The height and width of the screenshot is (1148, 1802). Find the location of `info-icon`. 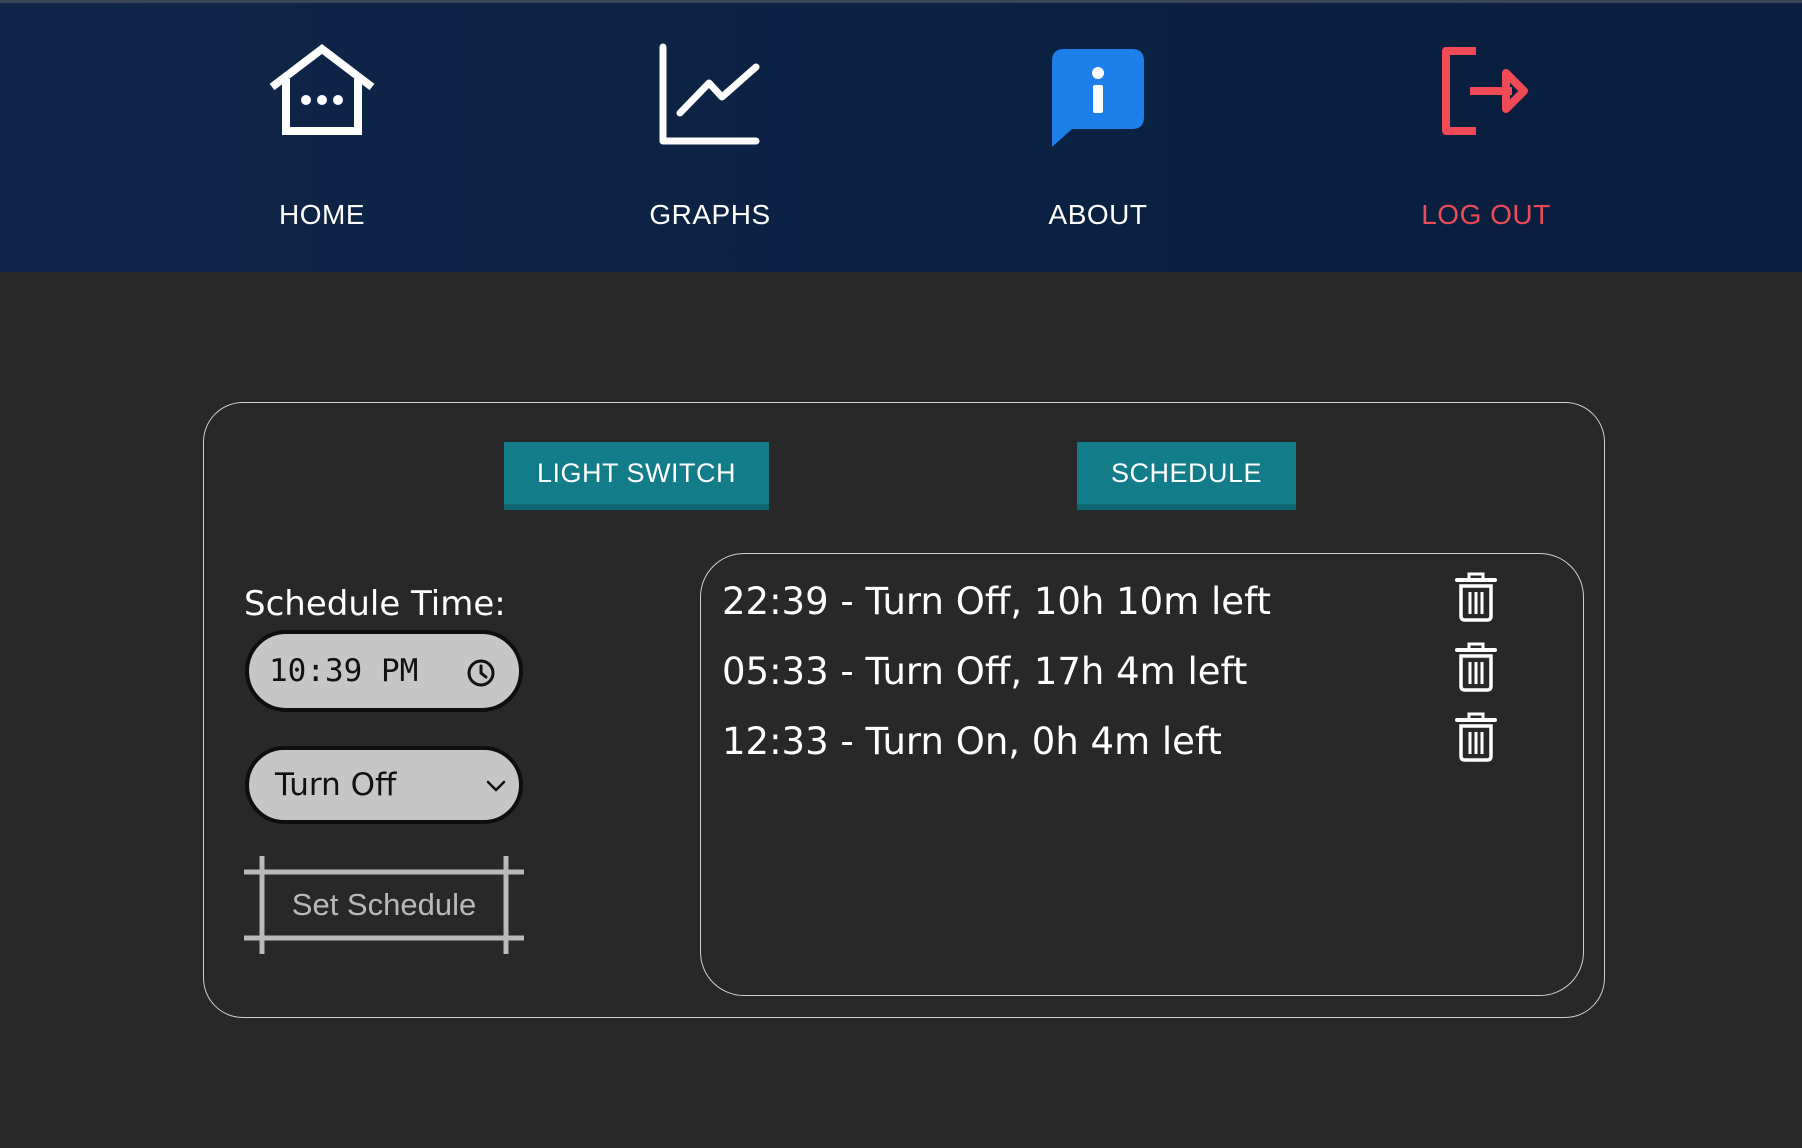

info-icon is located at coordinates (1098, 103).